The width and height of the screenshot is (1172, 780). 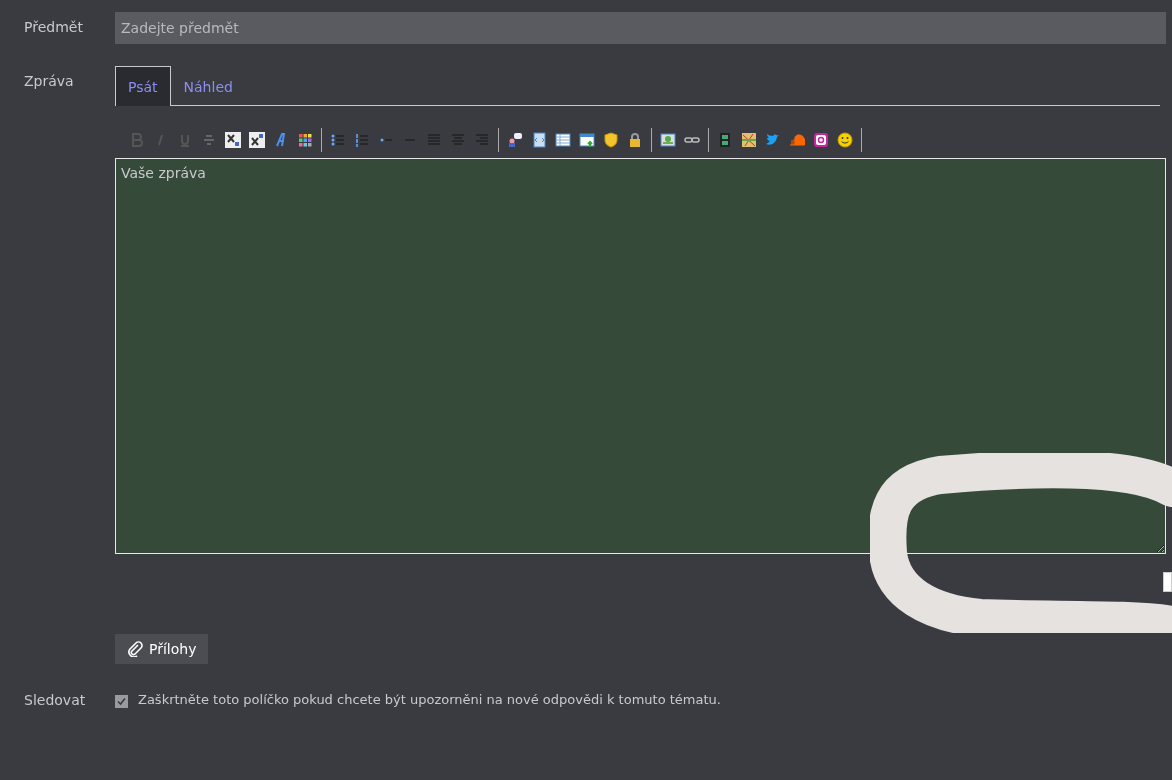 What do you see at coordinates (640, 28) in the screenshot?
I see `subject-input: Zadejte předmět` at bounding box center [640, 28].